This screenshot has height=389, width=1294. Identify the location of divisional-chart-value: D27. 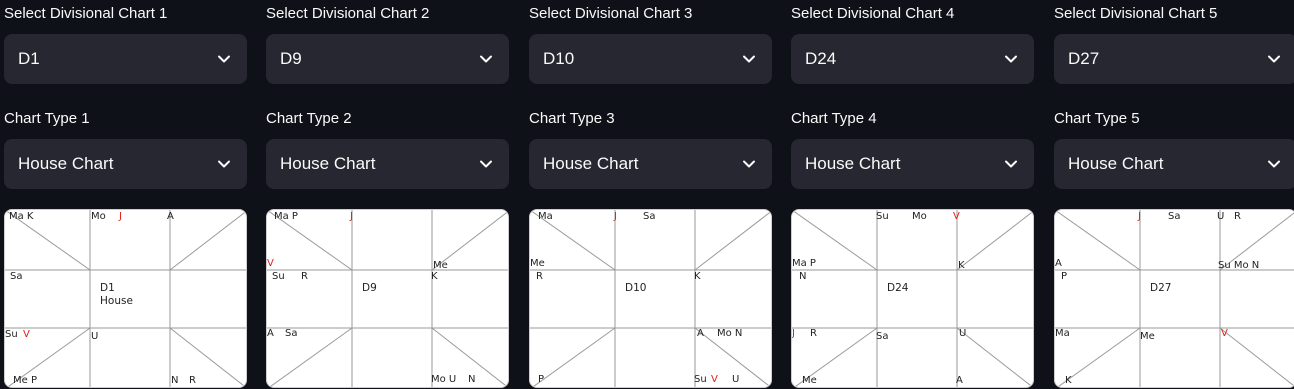
(1084, 58).